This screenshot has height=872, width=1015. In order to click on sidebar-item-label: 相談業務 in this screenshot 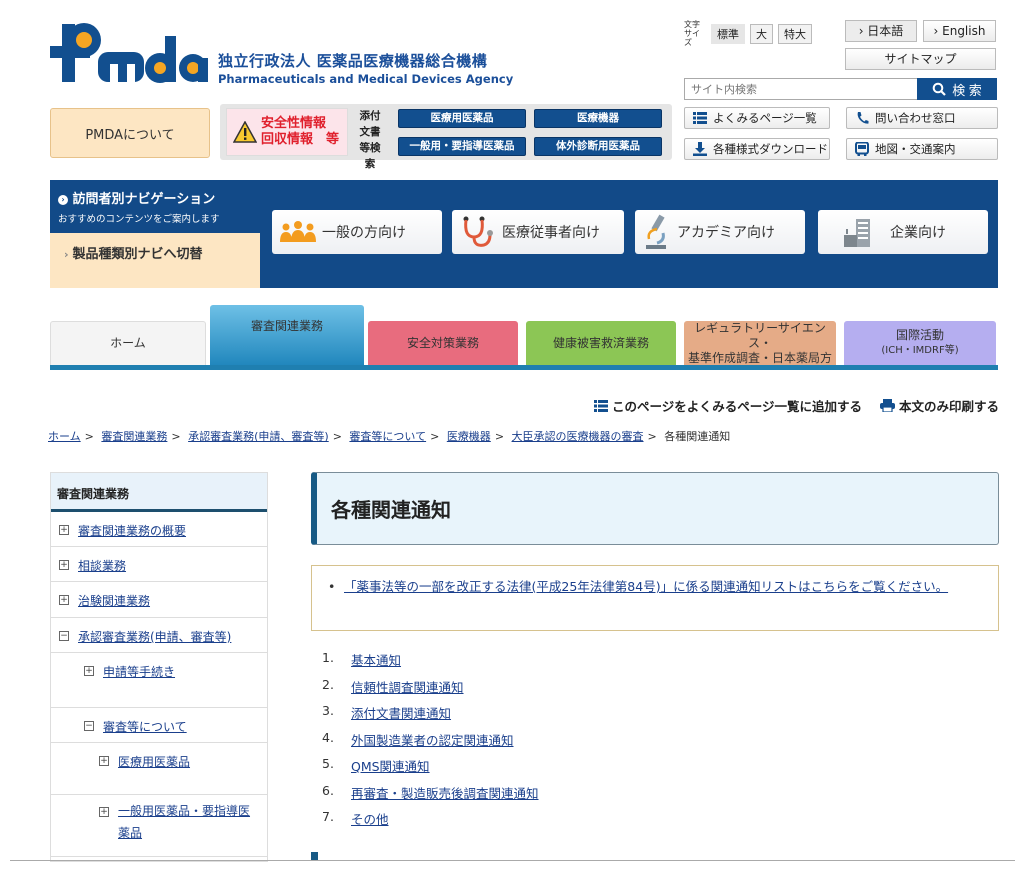, I will do `click(102, 565)`.